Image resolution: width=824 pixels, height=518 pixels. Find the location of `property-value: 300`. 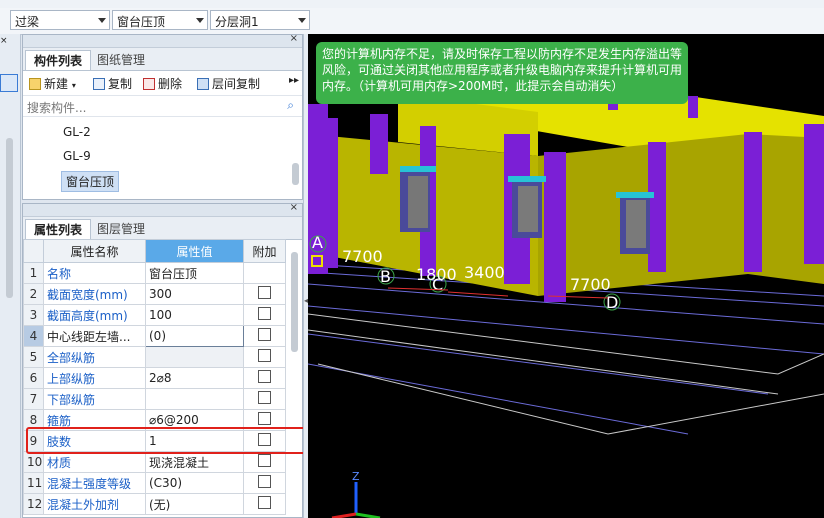

property-value: 300 is located at coordinates (194, 294).